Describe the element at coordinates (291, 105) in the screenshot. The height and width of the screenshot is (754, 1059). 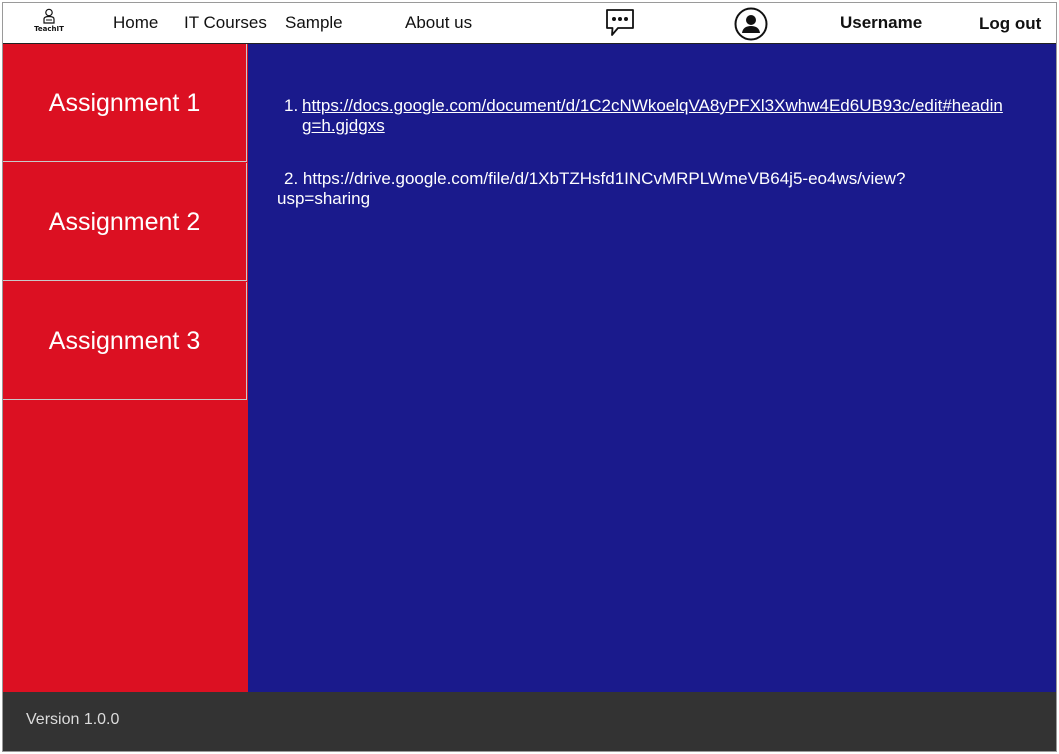
I see `list-number: 1.` at that location.